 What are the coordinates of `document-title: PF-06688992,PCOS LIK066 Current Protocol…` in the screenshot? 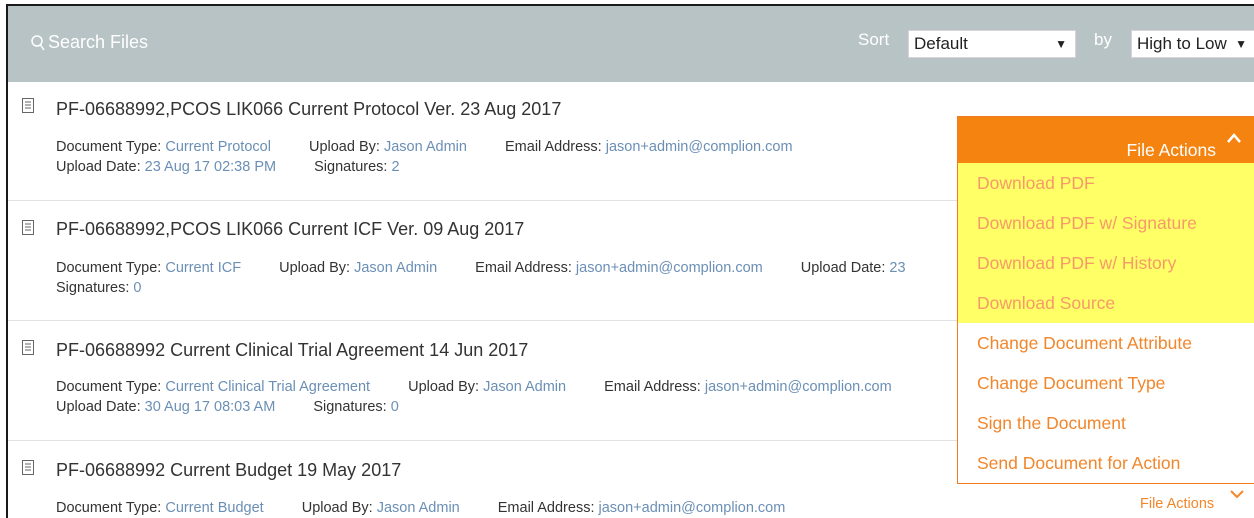 It's located at (308, 109).